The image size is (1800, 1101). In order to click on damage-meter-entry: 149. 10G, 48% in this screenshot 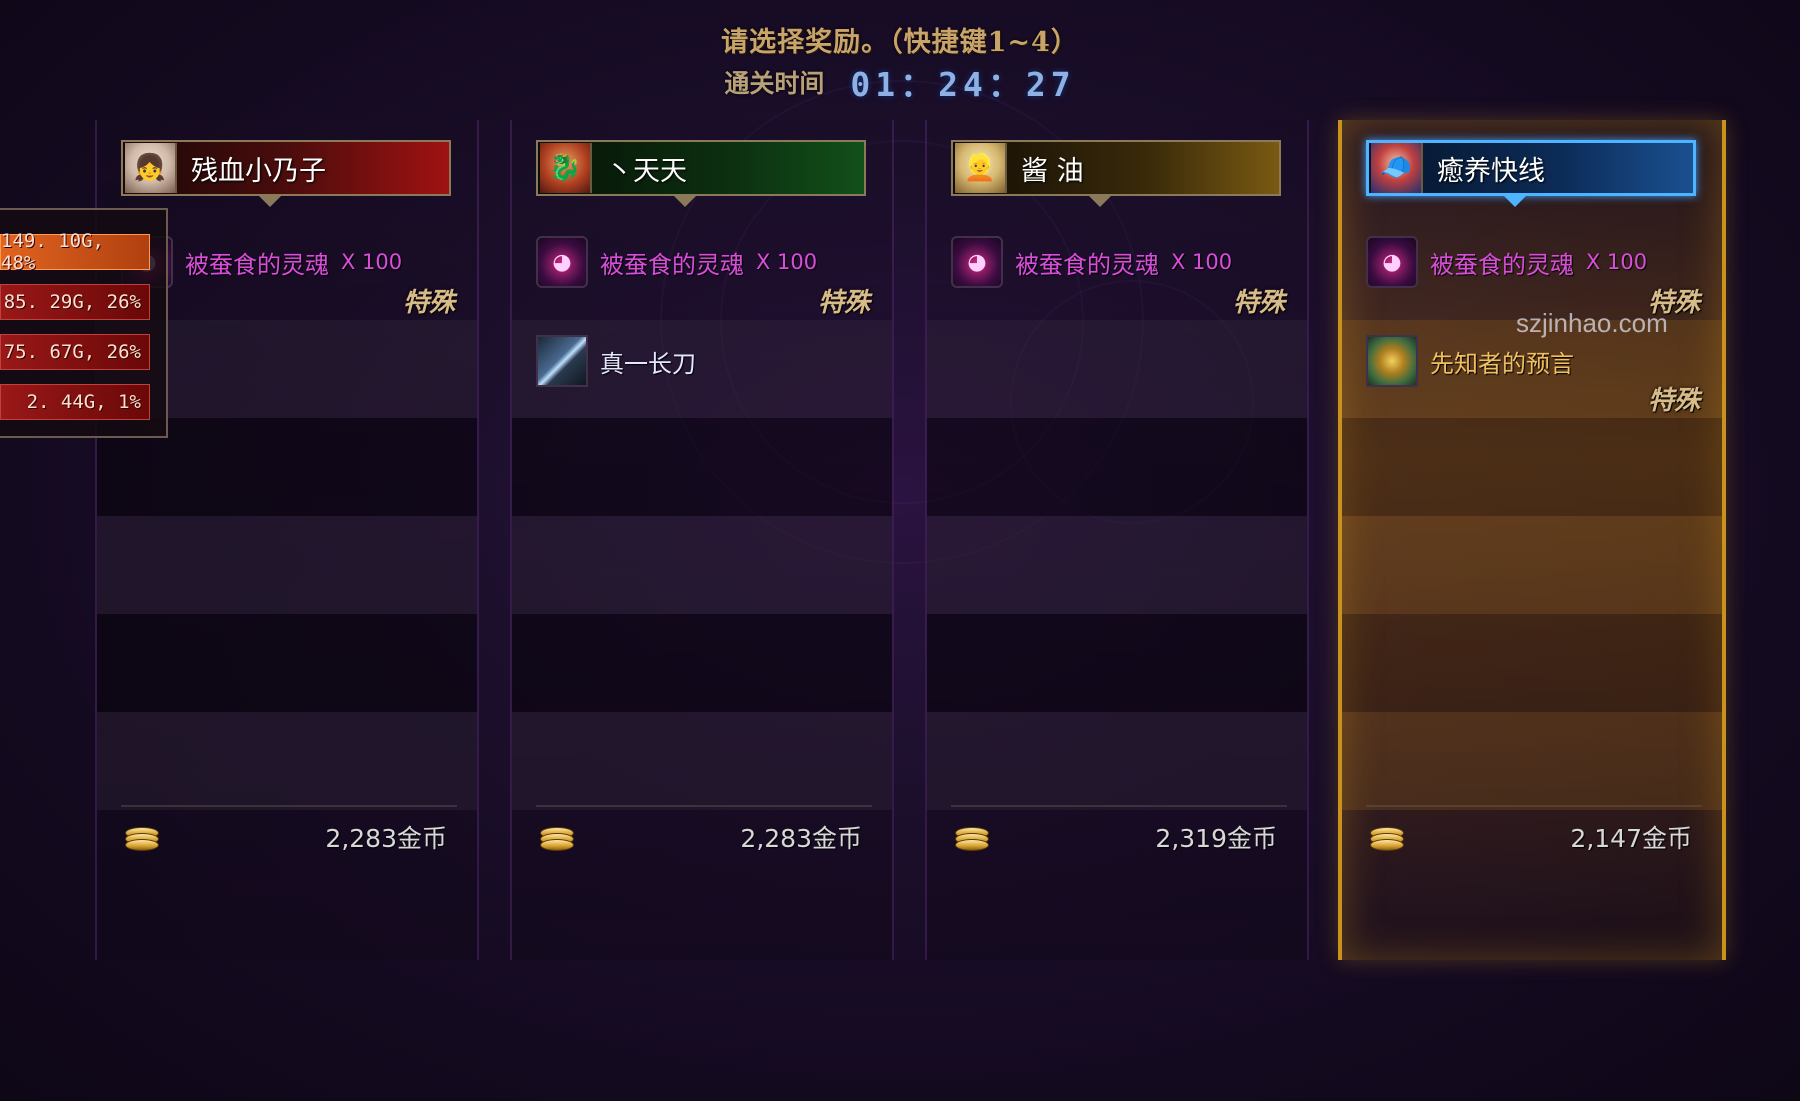, I will do `click(75, 252)`.